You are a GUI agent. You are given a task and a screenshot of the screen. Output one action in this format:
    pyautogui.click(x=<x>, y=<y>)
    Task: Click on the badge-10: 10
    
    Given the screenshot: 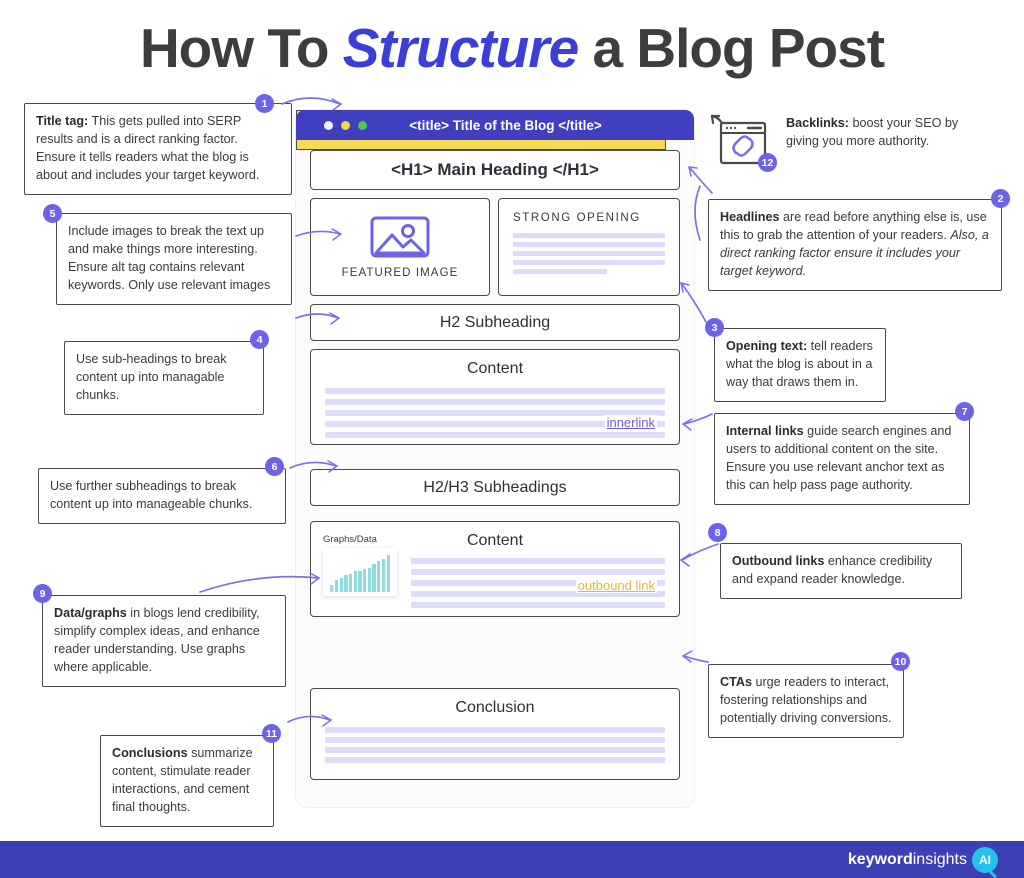 What is the action you would take?
    pyautogui.click(x=900, y=661)
    